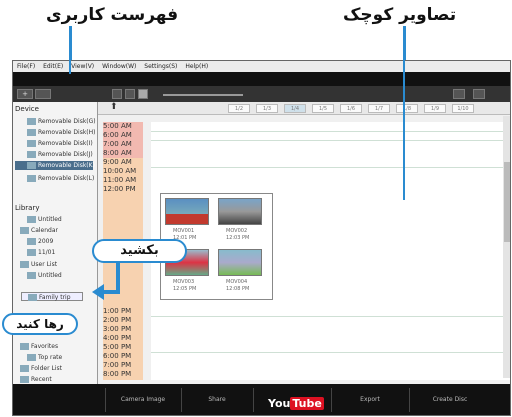  I want to click on drop-label: رها کنید, so click(40, 324).